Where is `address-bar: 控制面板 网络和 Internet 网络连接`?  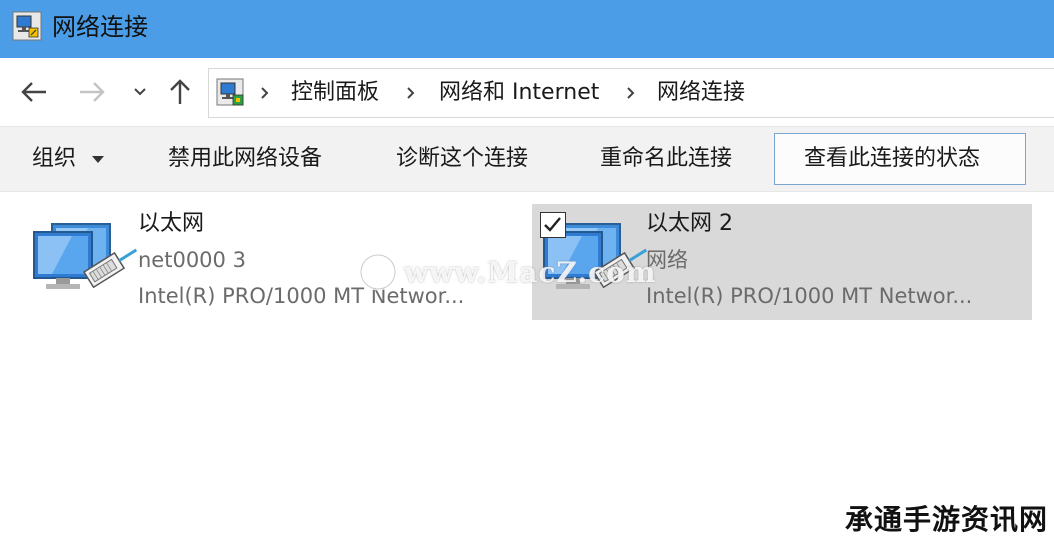
address-bar: 控制面板 网络和 Internet 网络连接 is located at coordinates (631, 93).